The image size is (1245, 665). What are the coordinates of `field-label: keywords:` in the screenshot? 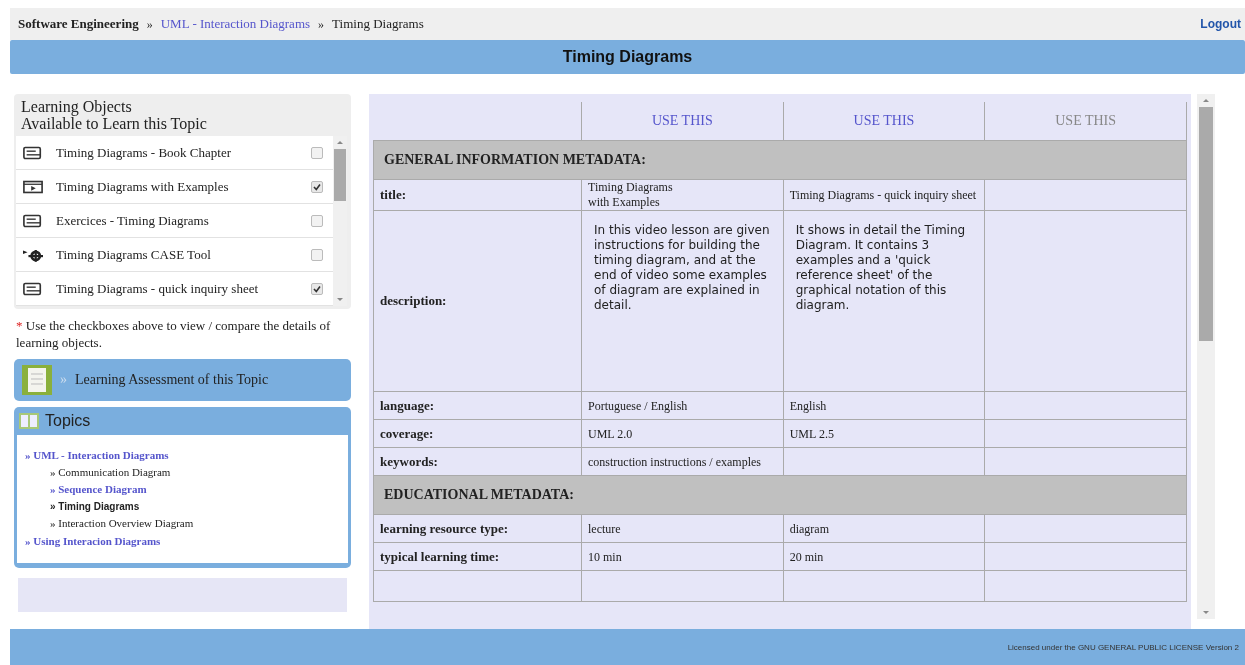 It's located at (477, 461).